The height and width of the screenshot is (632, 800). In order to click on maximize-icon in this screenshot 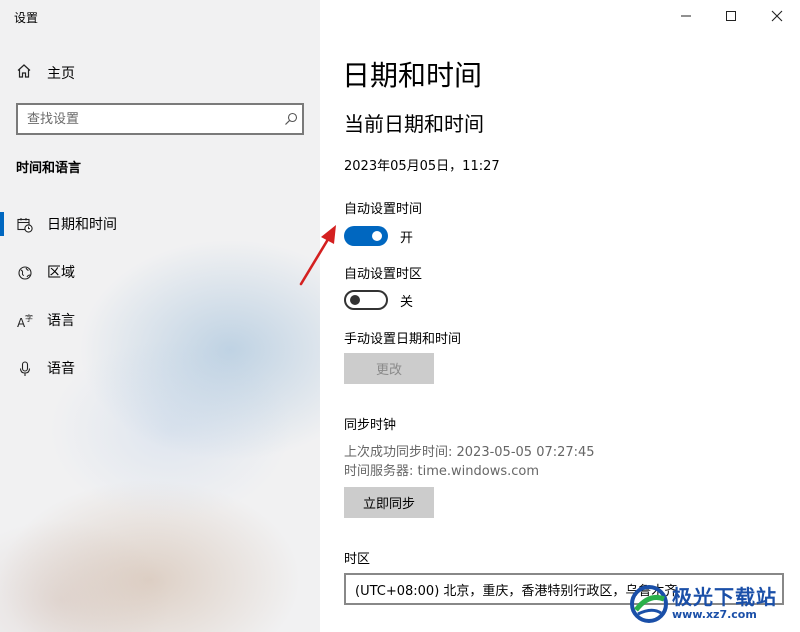, I will do `click(731, 16)`.